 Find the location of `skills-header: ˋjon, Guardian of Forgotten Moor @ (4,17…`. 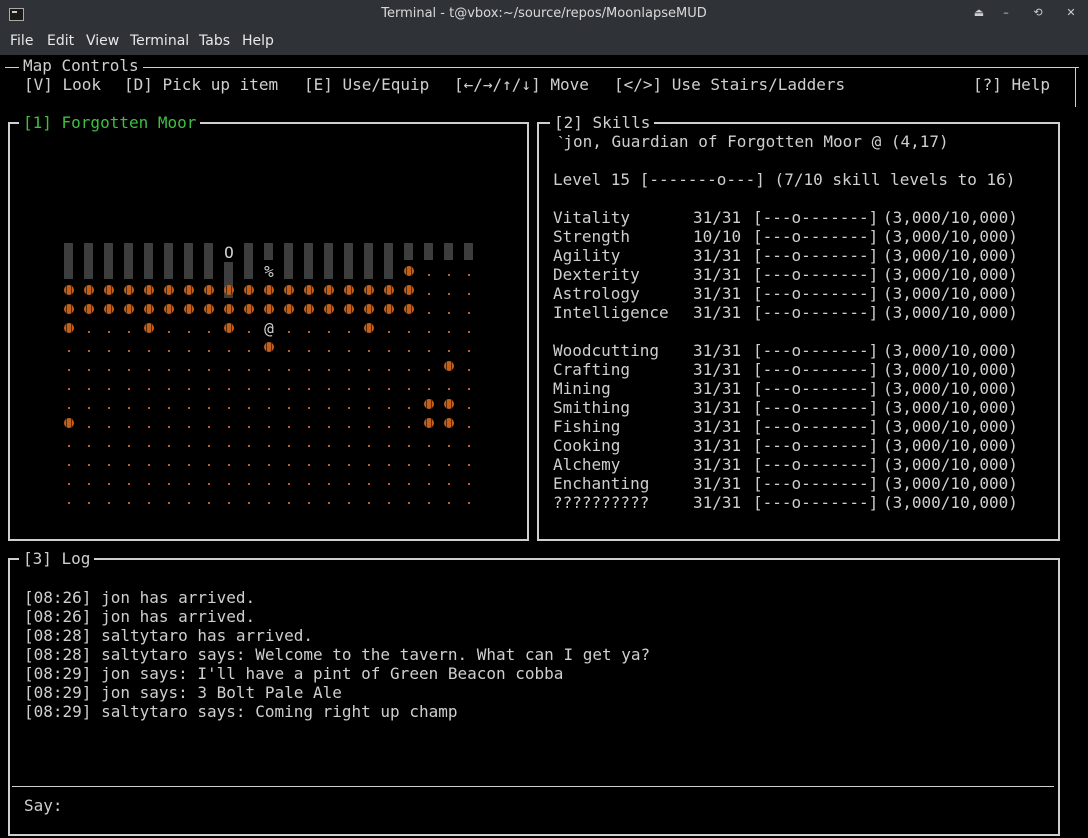

skills-header: ˋjon, Guardian of Forgotten Moor @ (4,17… is located at coordinates (753, 141).